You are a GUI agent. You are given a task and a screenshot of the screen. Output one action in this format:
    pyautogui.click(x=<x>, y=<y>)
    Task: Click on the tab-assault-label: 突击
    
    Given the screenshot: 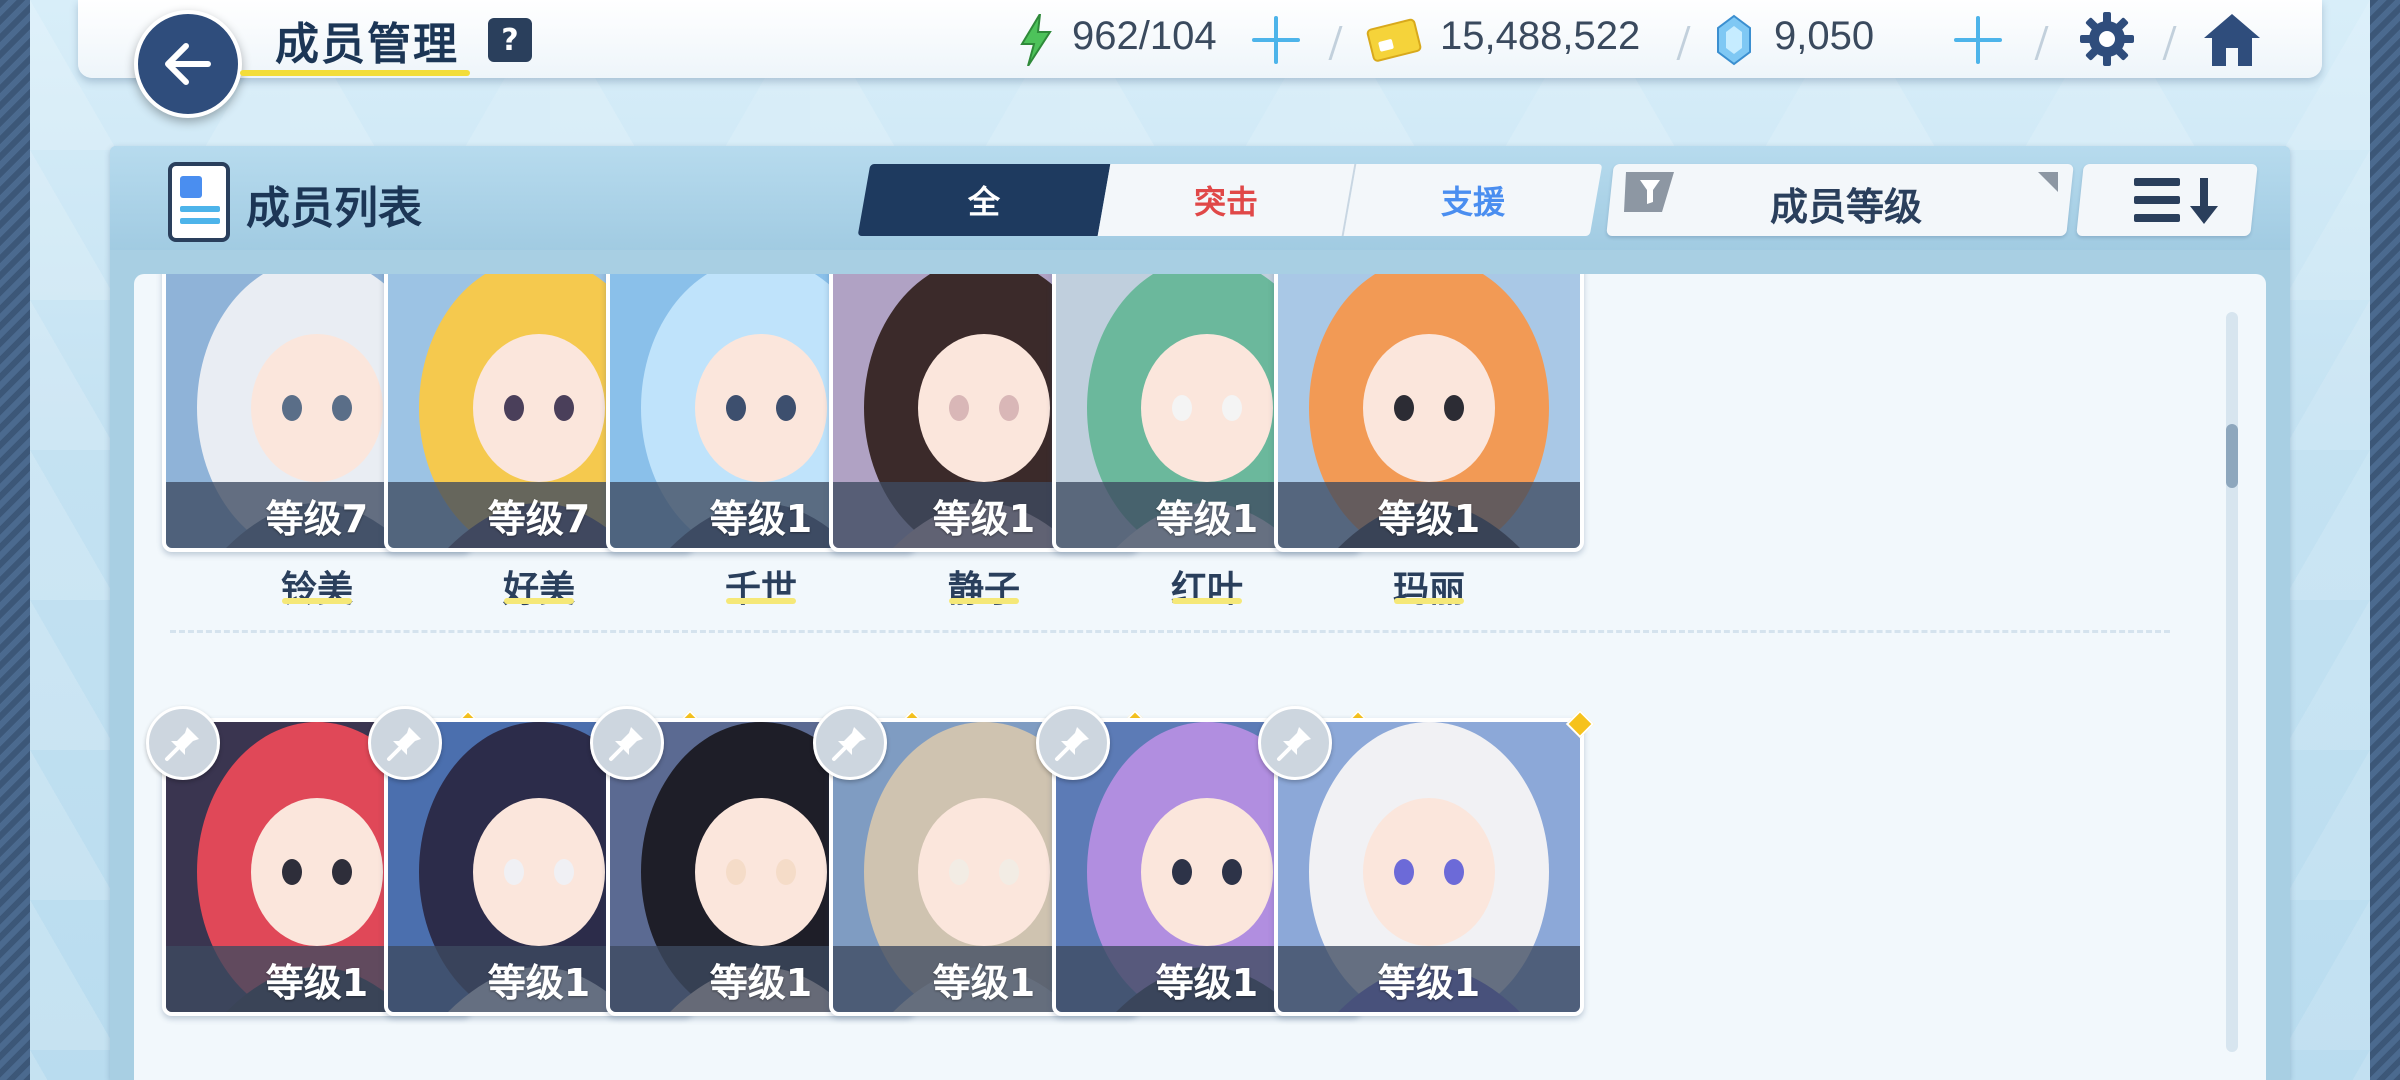 What is the action you would take?
    pyautogui.click(x=1225, y=202)
    